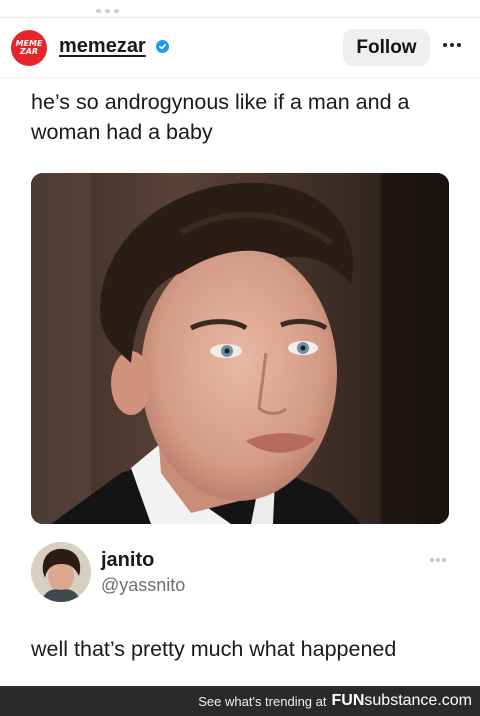 Image resolution: width=480 pixels, height=716 pixels. I want to click on reply-more-icon, so click(439, 560).